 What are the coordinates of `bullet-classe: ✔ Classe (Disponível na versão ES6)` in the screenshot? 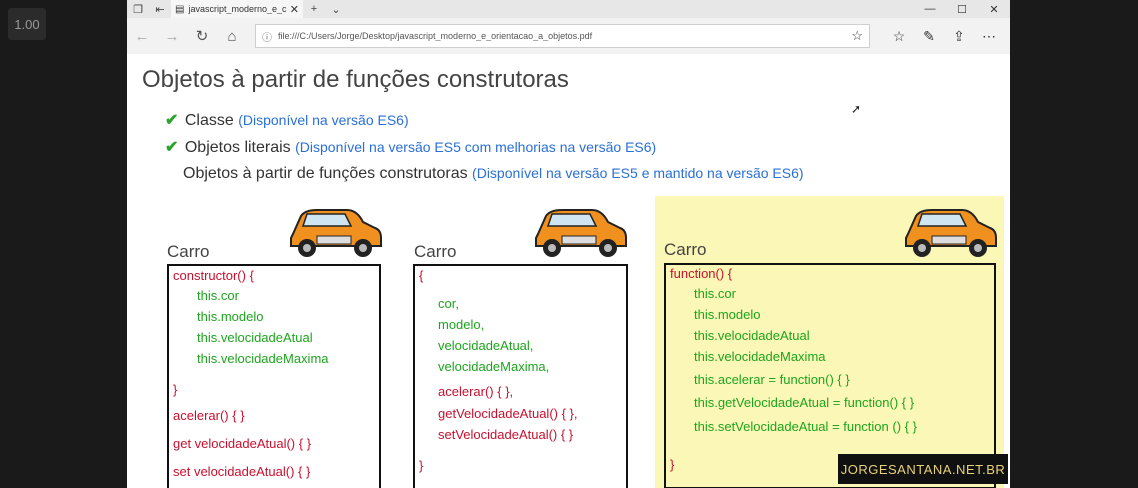 It's located at (287, 120).